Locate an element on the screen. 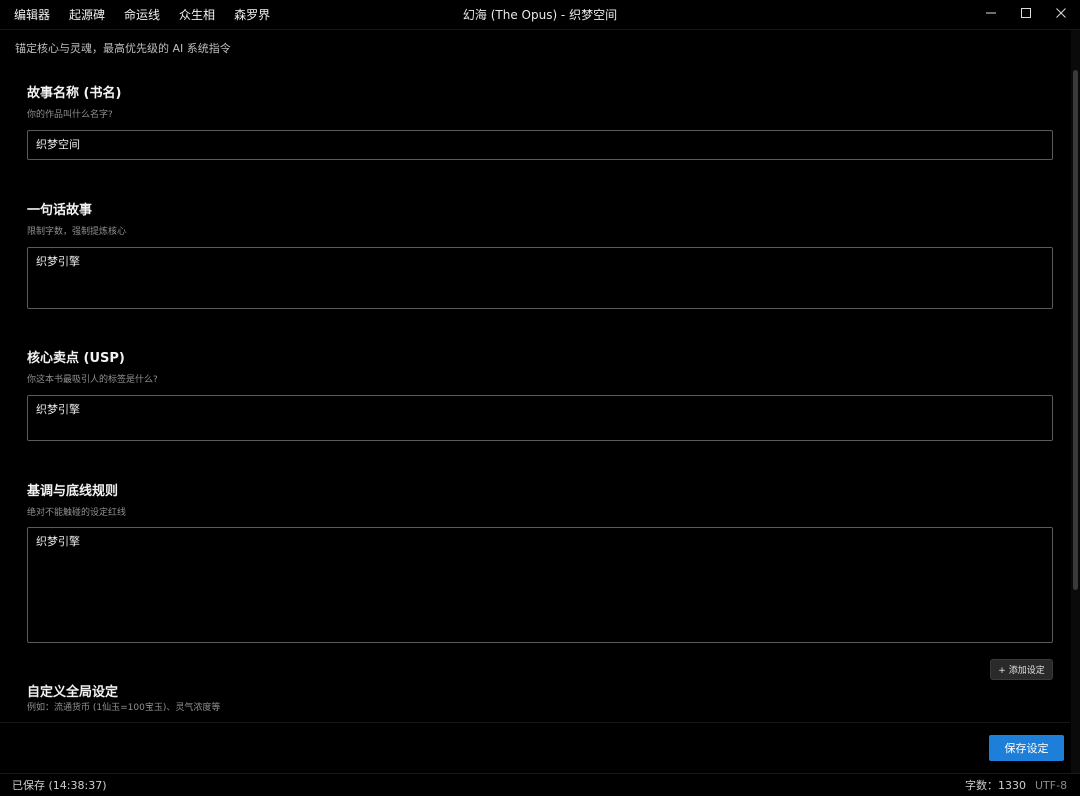 The width and height of the screenshot is (1080, 796). add-setting-button: + 添加设定 is located at coordinates (1021, 669).